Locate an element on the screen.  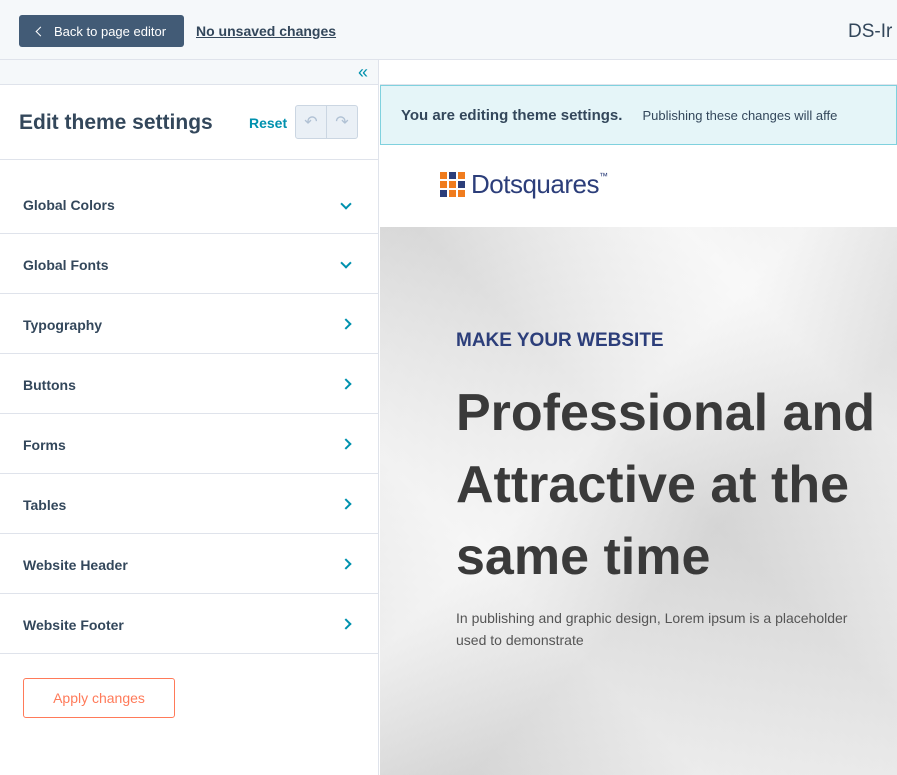
undo-icon: ↶ is located at coordinates (311, 122).